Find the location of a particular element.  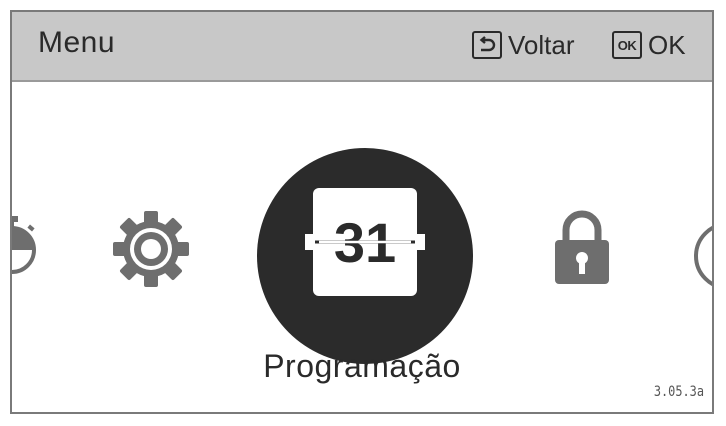

gear-icon is located at coordinates (151, 249).